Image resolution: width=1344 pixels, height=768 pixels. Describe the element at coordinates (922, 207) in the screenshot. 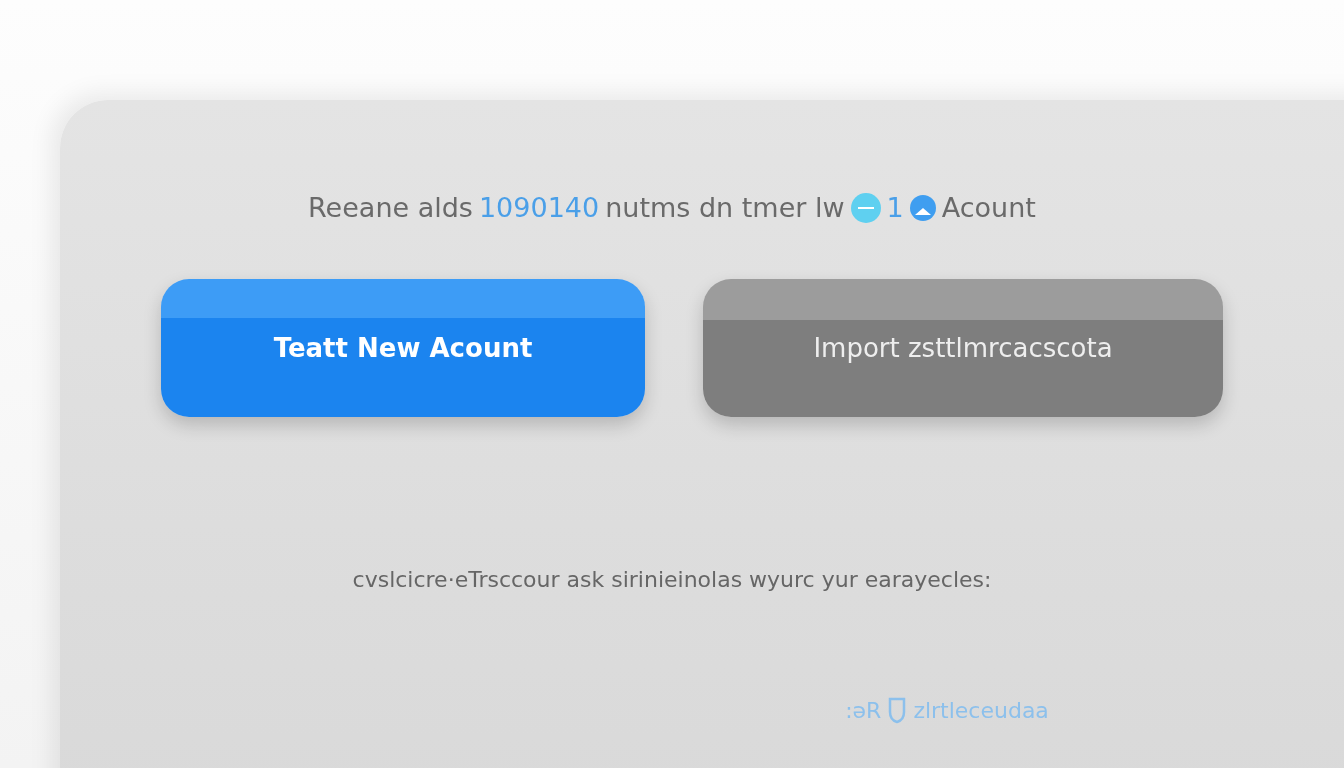

I see `avatar-icon` at that location.